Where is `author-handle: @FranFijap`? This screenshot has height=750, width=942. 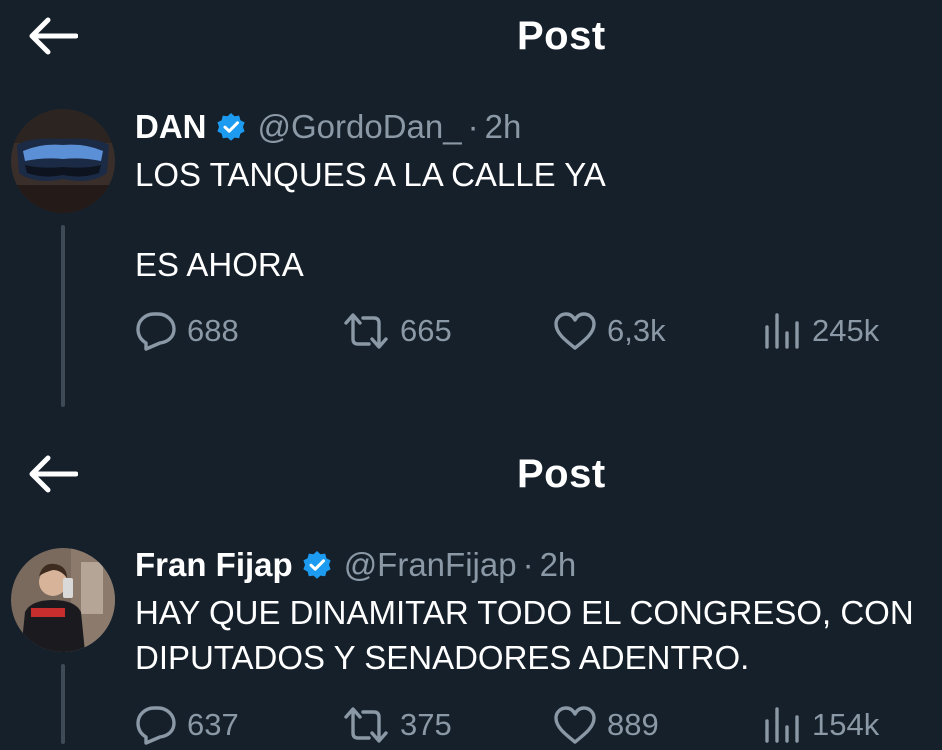 author-handle: @FranFijap is located at coordinates (430, 565).